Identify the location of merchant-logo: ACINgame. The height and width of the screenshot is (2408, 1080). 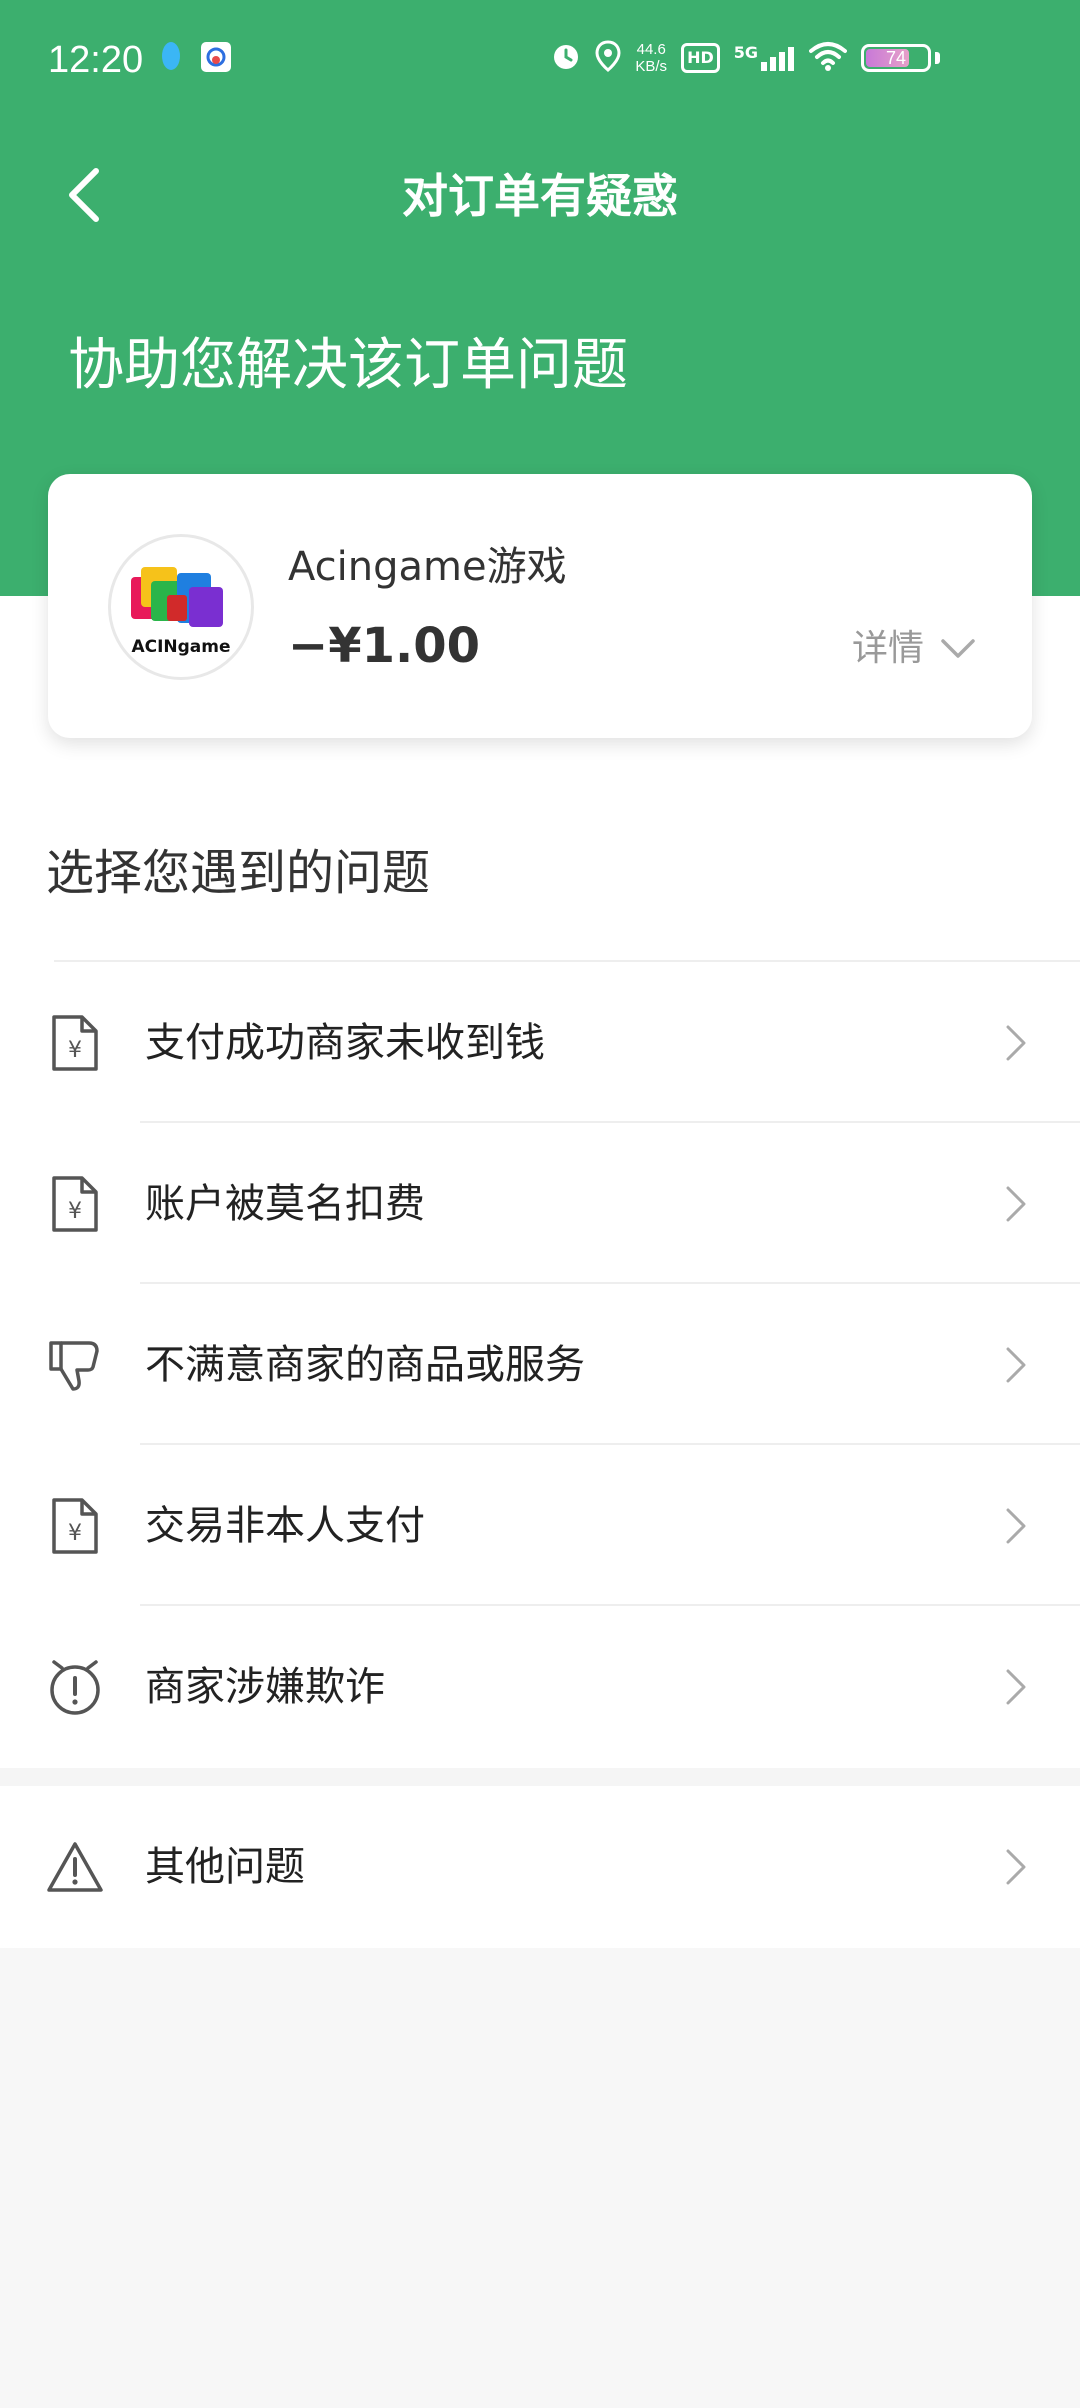
(181, 607).